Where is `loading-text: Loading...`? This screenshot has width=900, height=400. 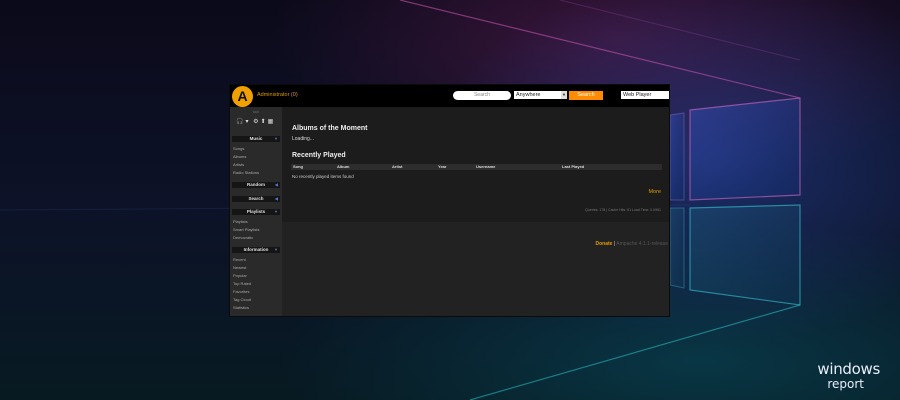 loading-text: Loading... is located at coordinates (303, 139).